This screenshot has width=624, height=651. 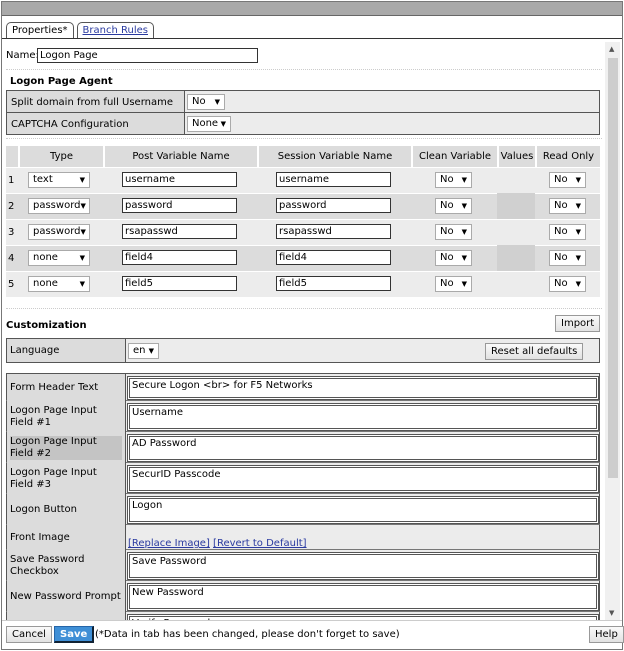 I want to click on session-variable-input: rsapasswd, so click(x=333, y=231).